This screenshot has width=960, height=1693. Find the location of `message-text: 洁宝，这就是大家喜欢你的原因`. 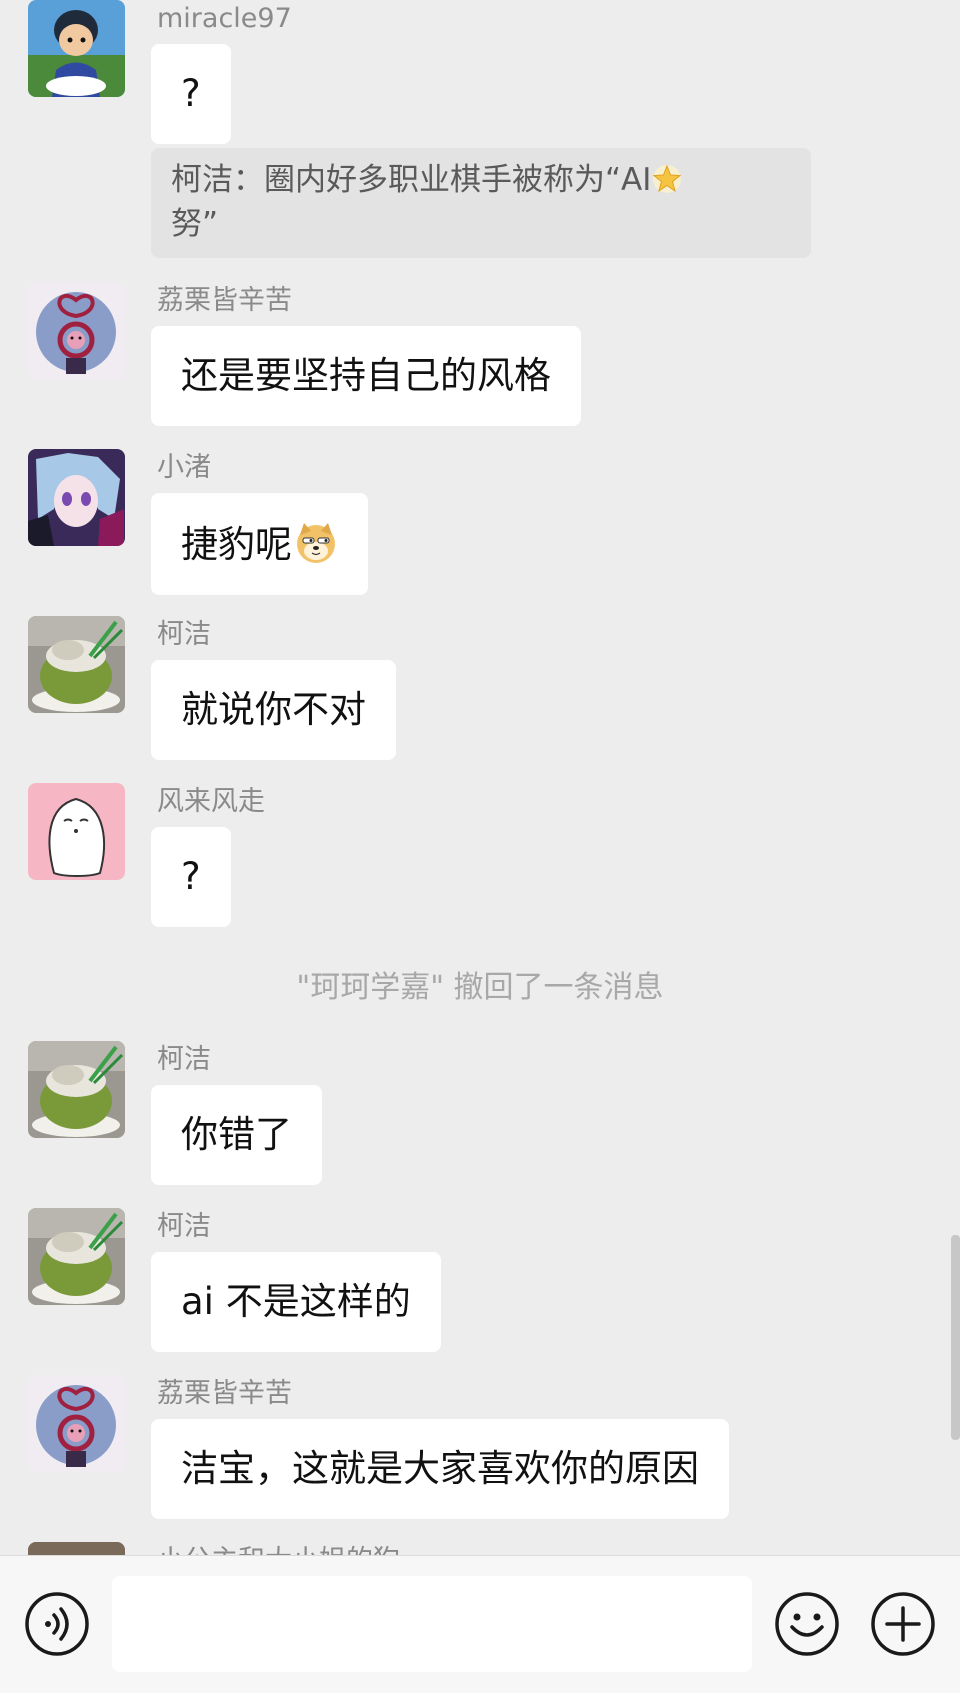

message-text: 洁宝，这就是大家喜欢你的原因 is located at coordinates (440, 1468).